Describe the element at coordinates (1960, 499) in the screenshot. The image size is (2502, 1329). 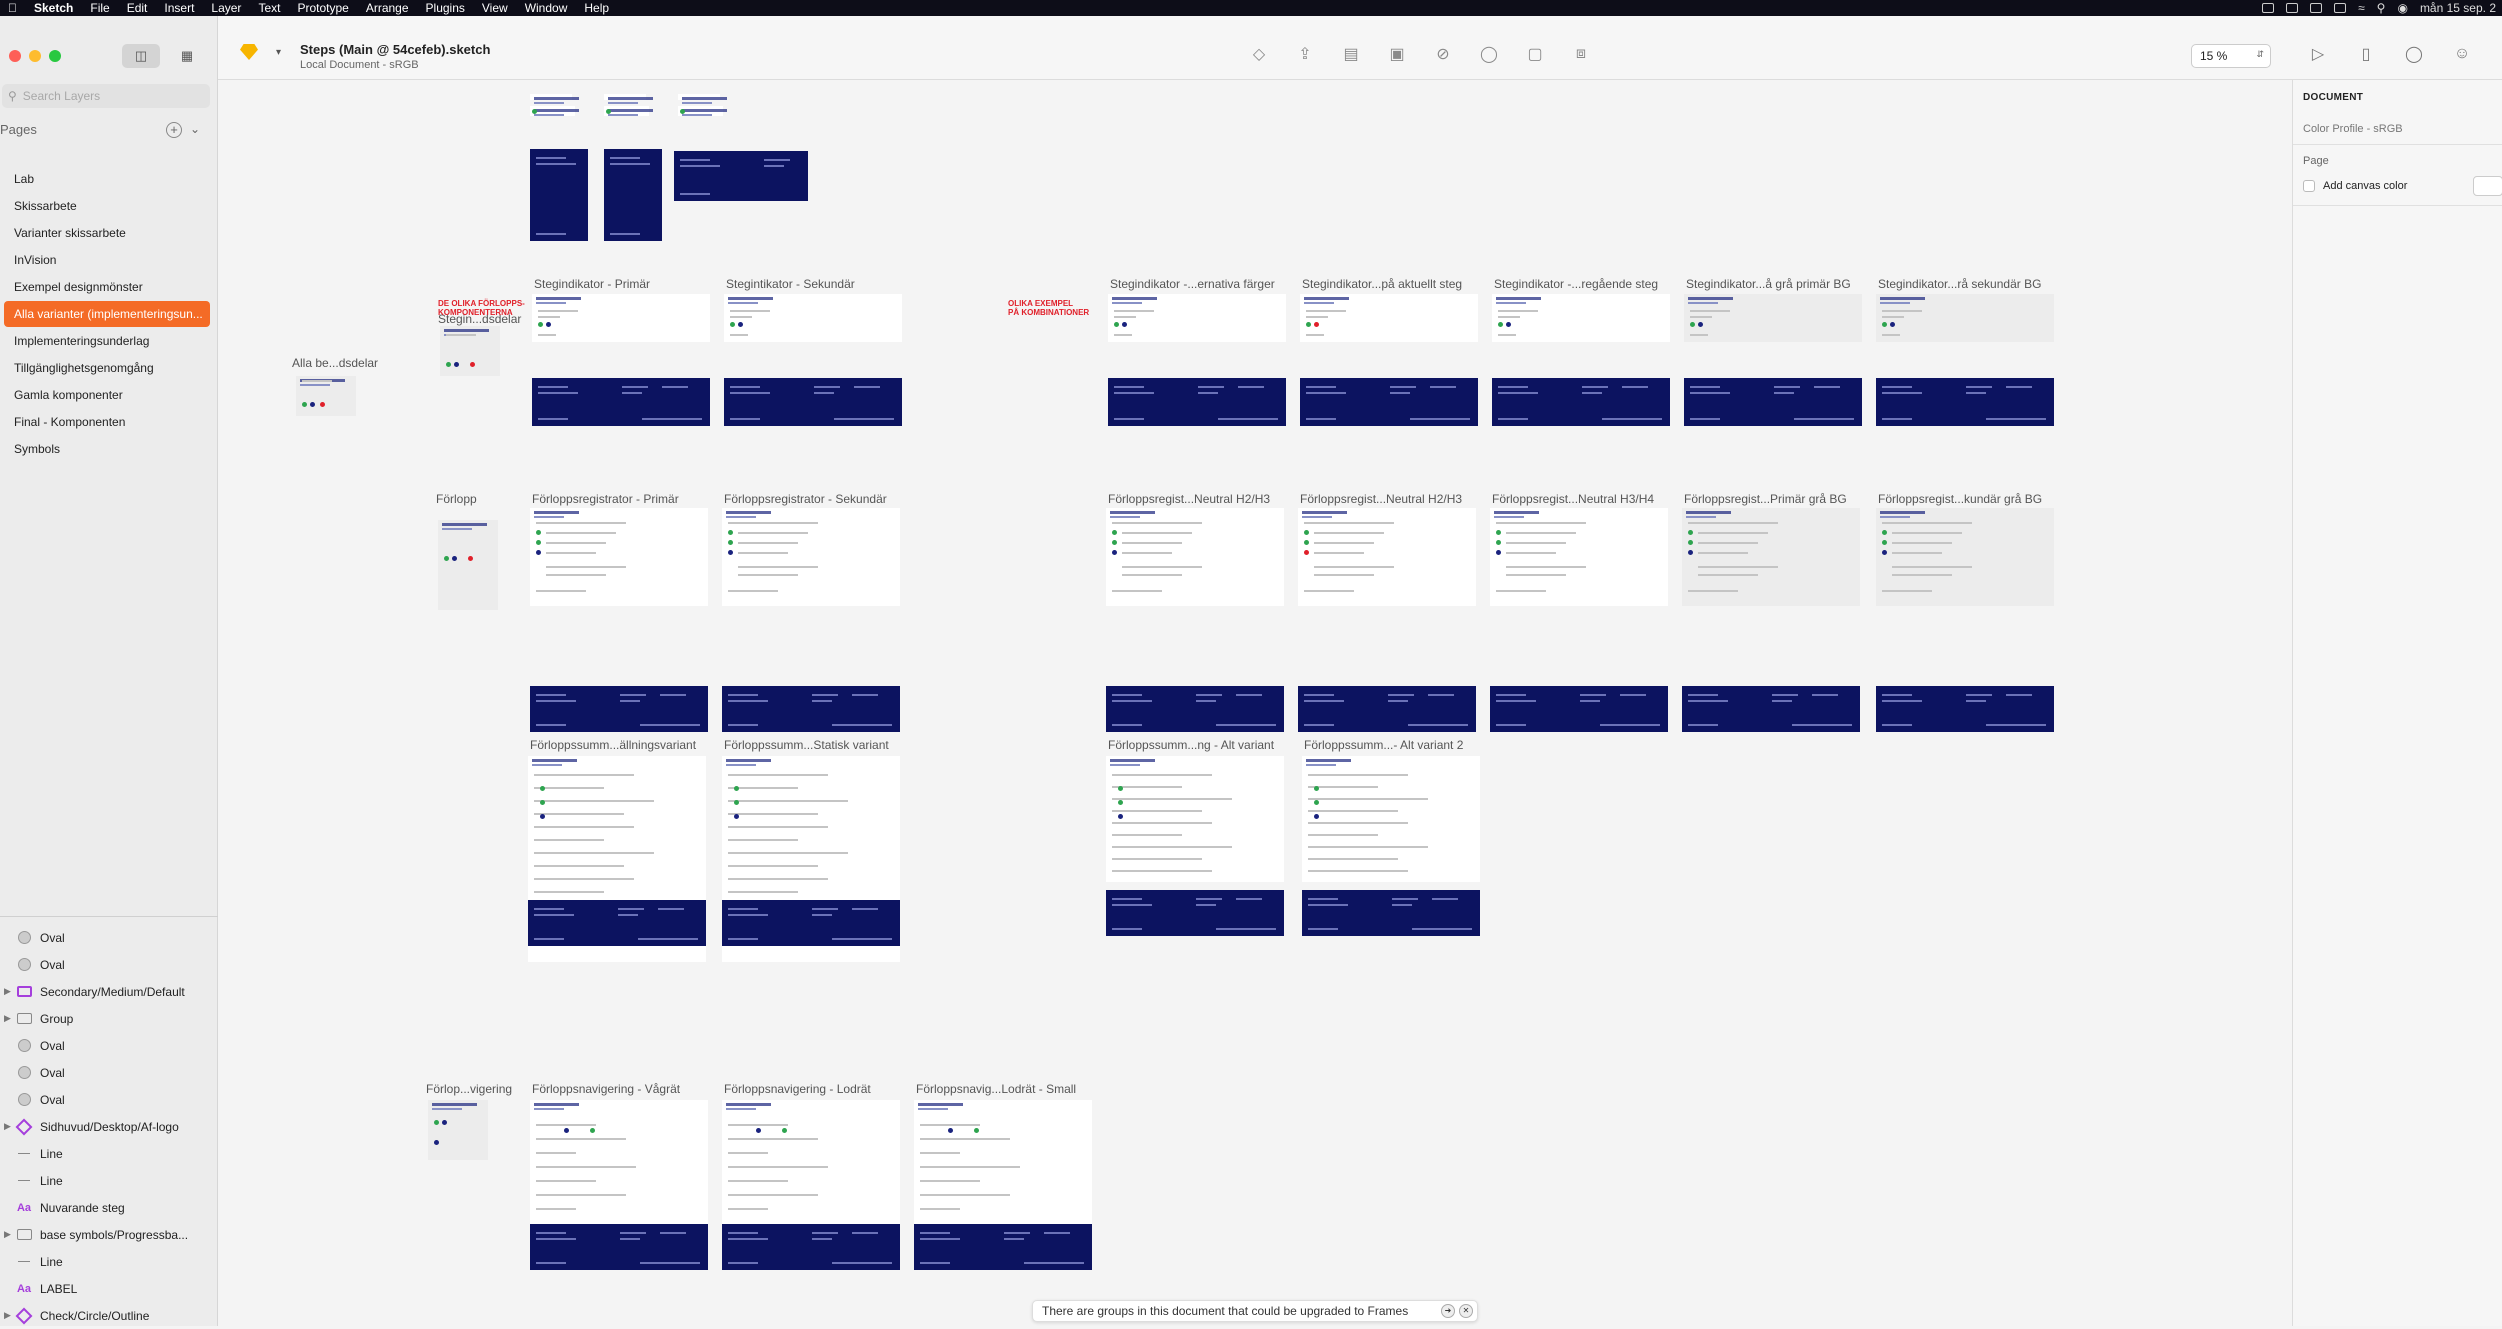
I see `artboard-title: Förloppsregist...kundär grå BG` at that location.